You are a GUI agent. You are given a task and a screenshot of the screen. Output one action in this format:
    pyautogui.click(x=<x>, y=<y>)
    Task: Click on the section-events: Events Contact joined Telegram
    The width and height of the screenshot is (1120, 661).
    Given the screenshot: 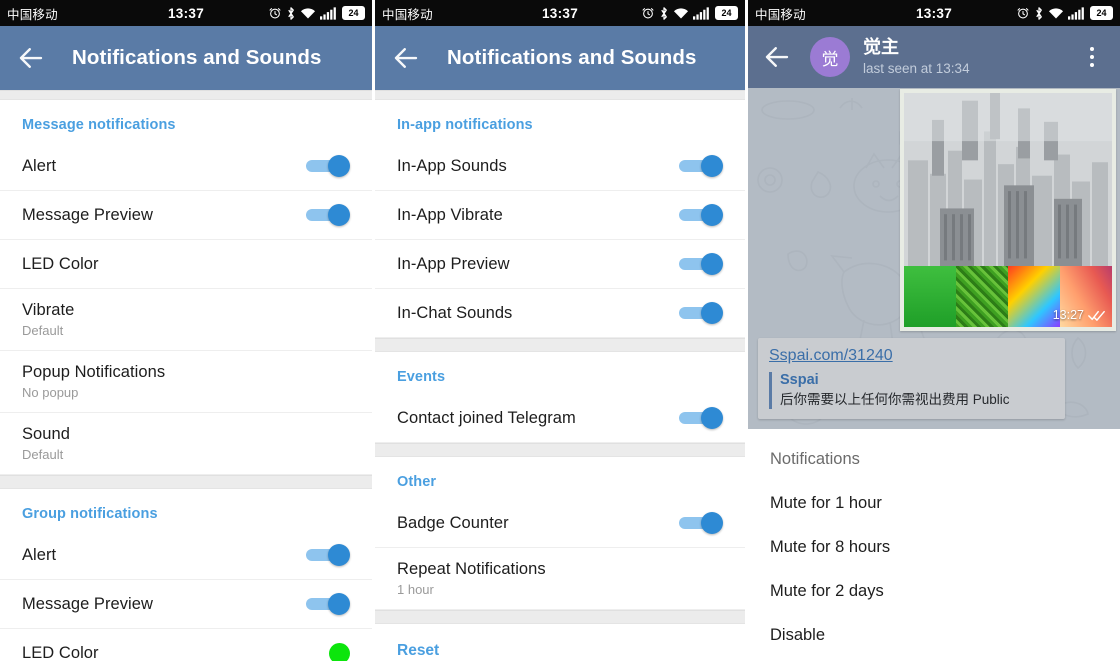 What is the action you would take?
    pyautogui.click(x=560, y=397)
    